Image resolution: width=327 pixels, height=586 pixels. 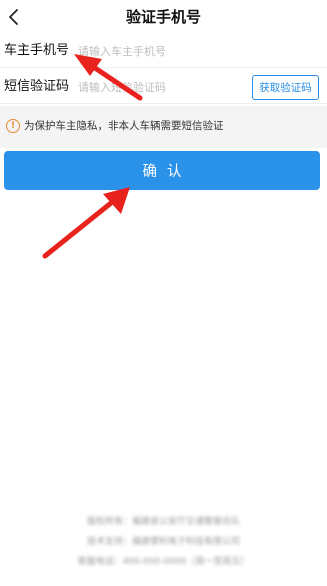 I want to click on page-title: 验证手机号, so click(x=163, y=17).